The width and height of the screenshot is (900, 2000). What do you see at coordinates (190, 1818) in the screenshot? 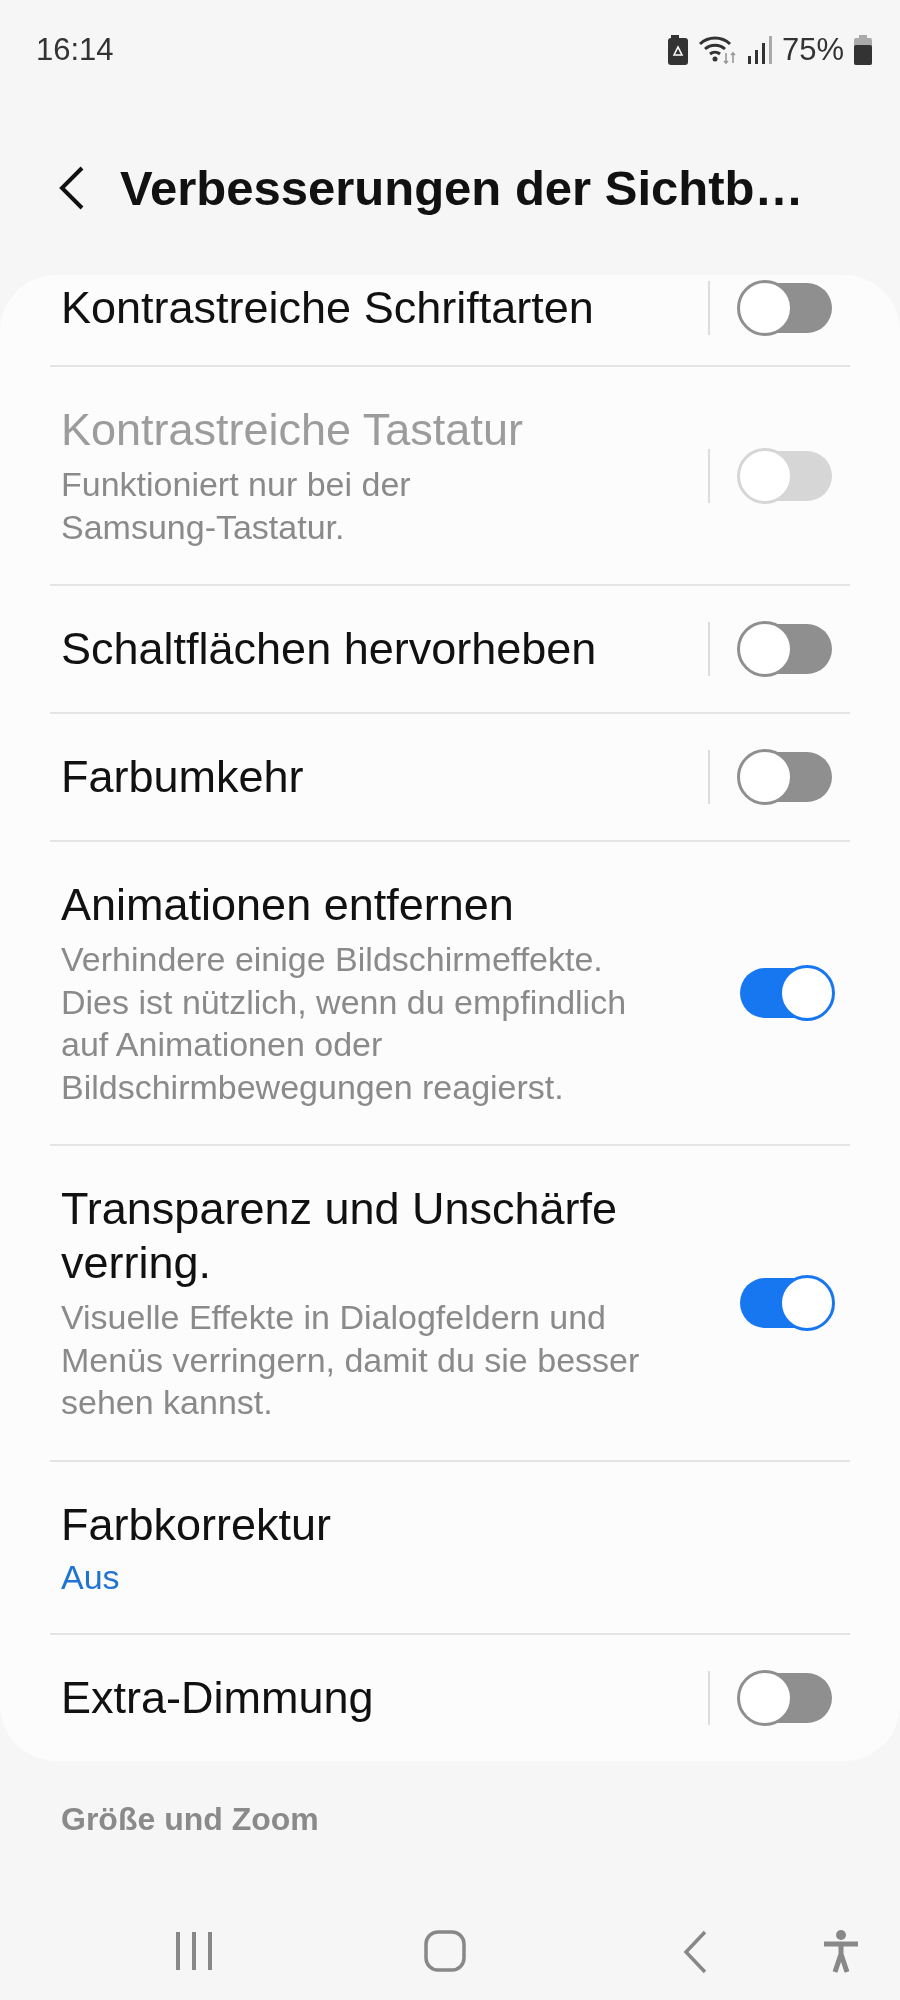
I see `section-header: Größe und Zoom` at bounding box center [190, 1818].